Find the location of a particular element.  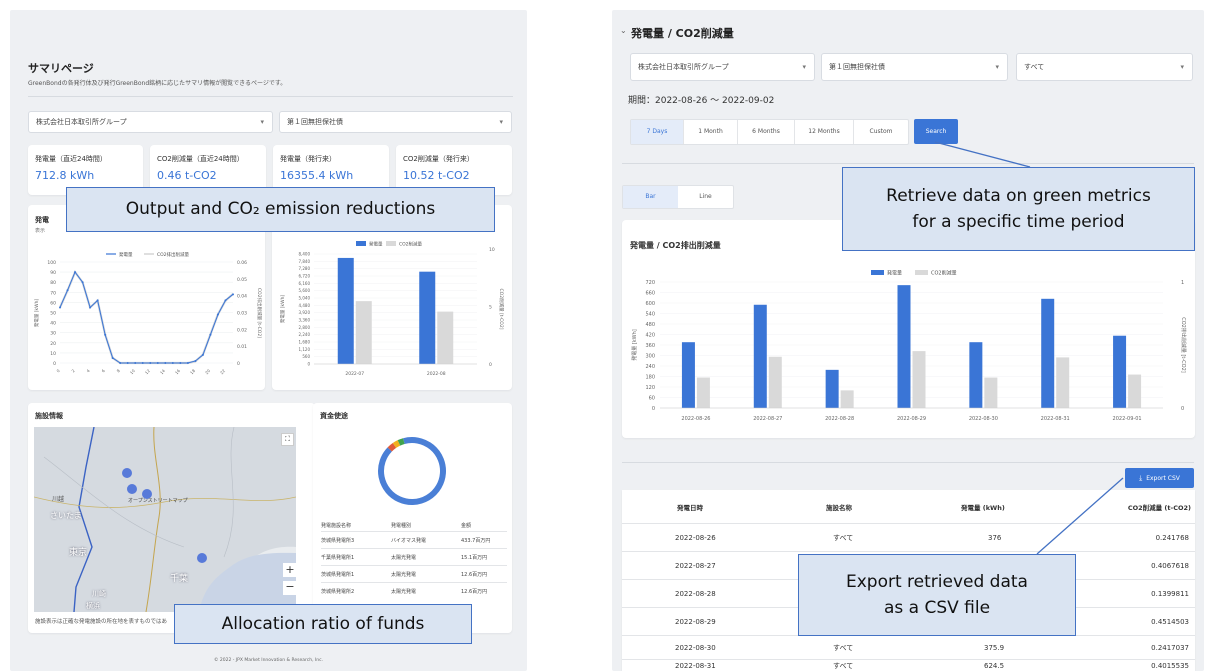

map-label: 千葉 is located at coordinates (179, 579).